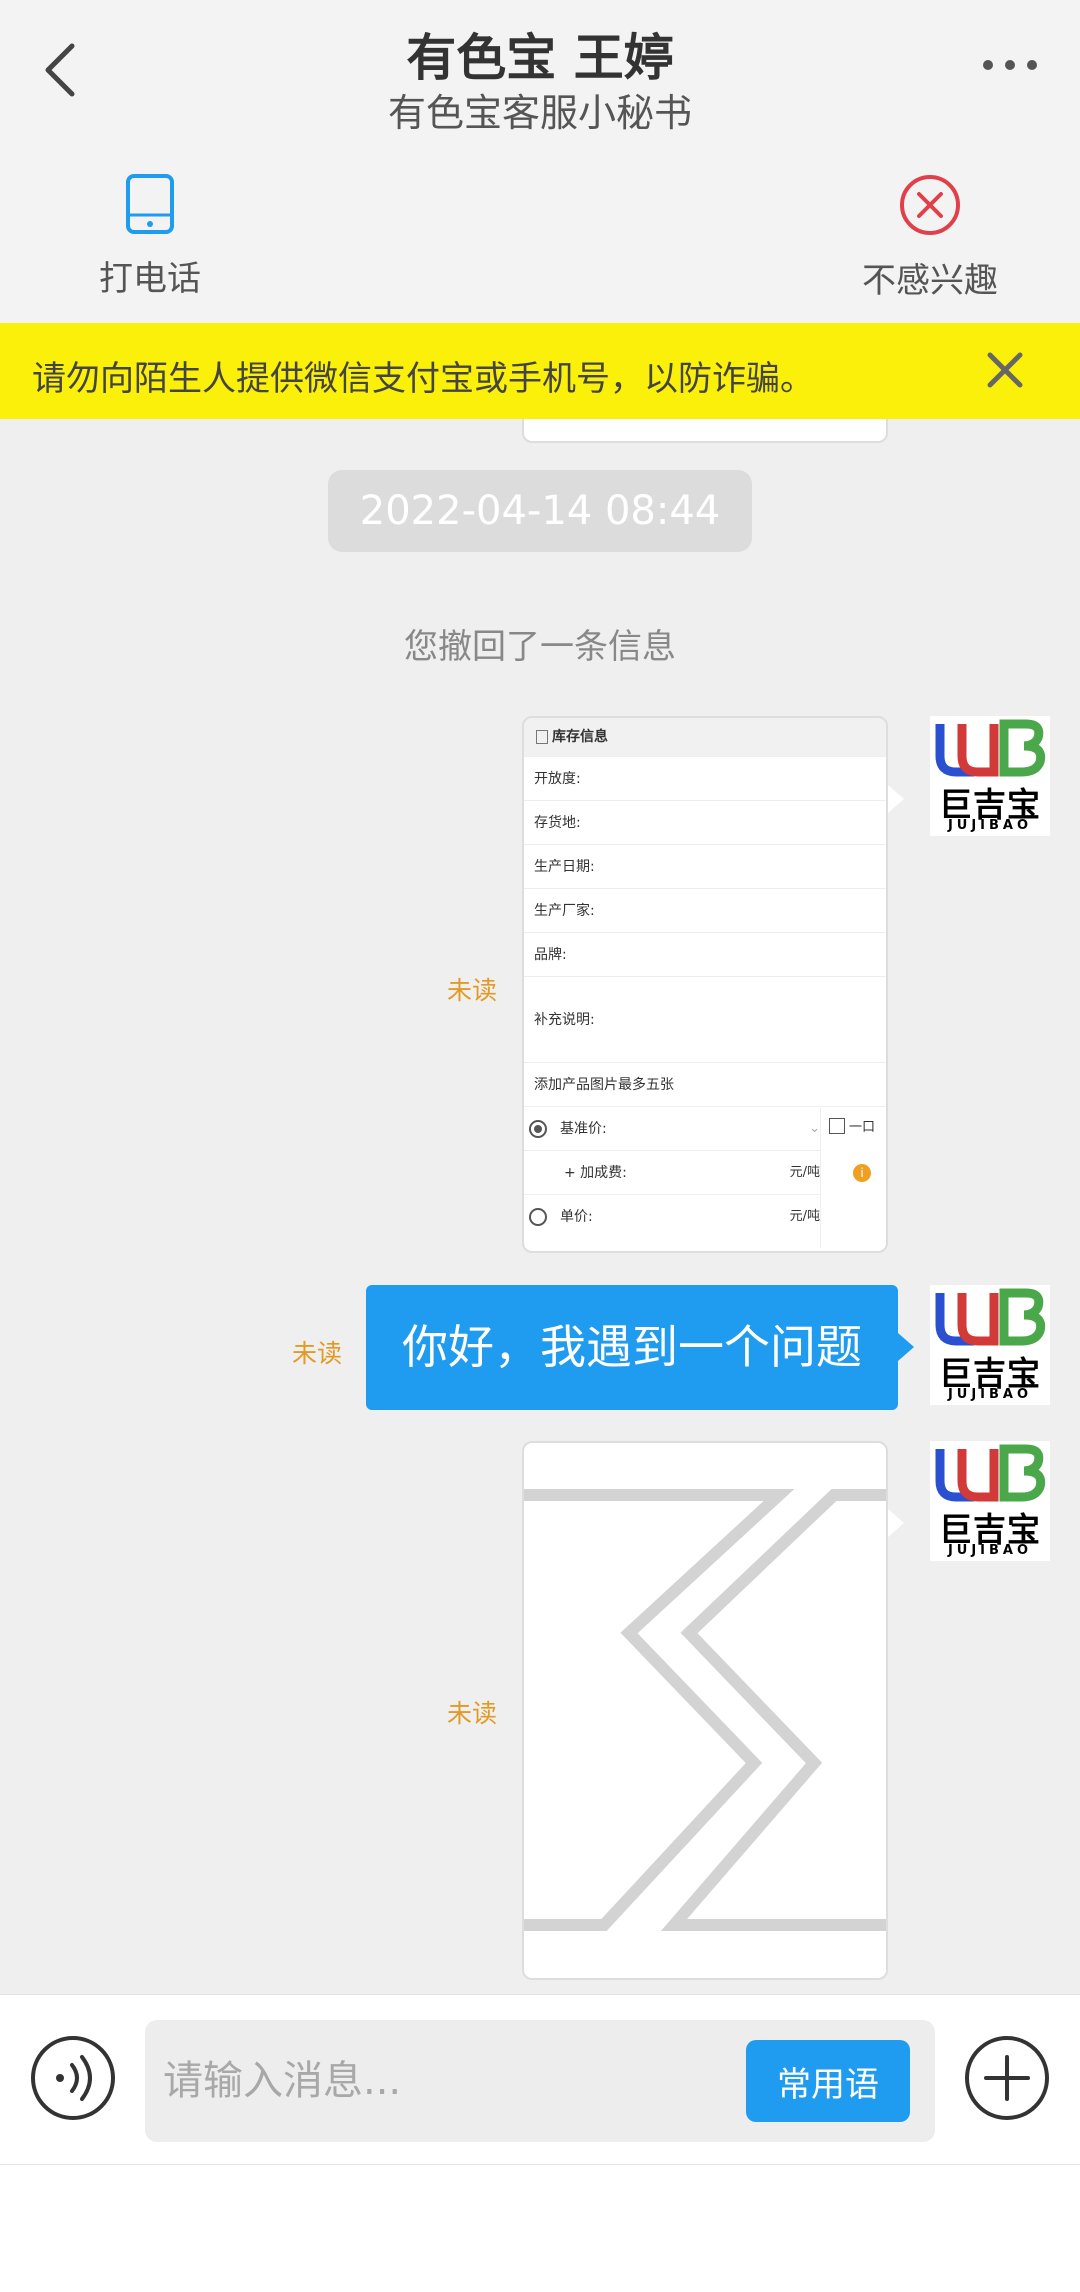 This screenshot has height=2292, width=1080. Describe the element at coordinates (705, 1084) in the screenshot. I see `inventory-photos-row: 添加产品图片最多五张` at that location.